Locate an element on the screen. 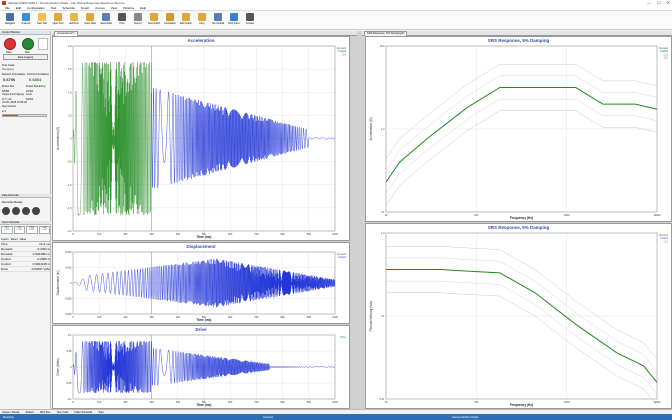 This screenshot has width=672, height=420. toolbar-help-index-button: Help Index is located at coordinates (234, 20).